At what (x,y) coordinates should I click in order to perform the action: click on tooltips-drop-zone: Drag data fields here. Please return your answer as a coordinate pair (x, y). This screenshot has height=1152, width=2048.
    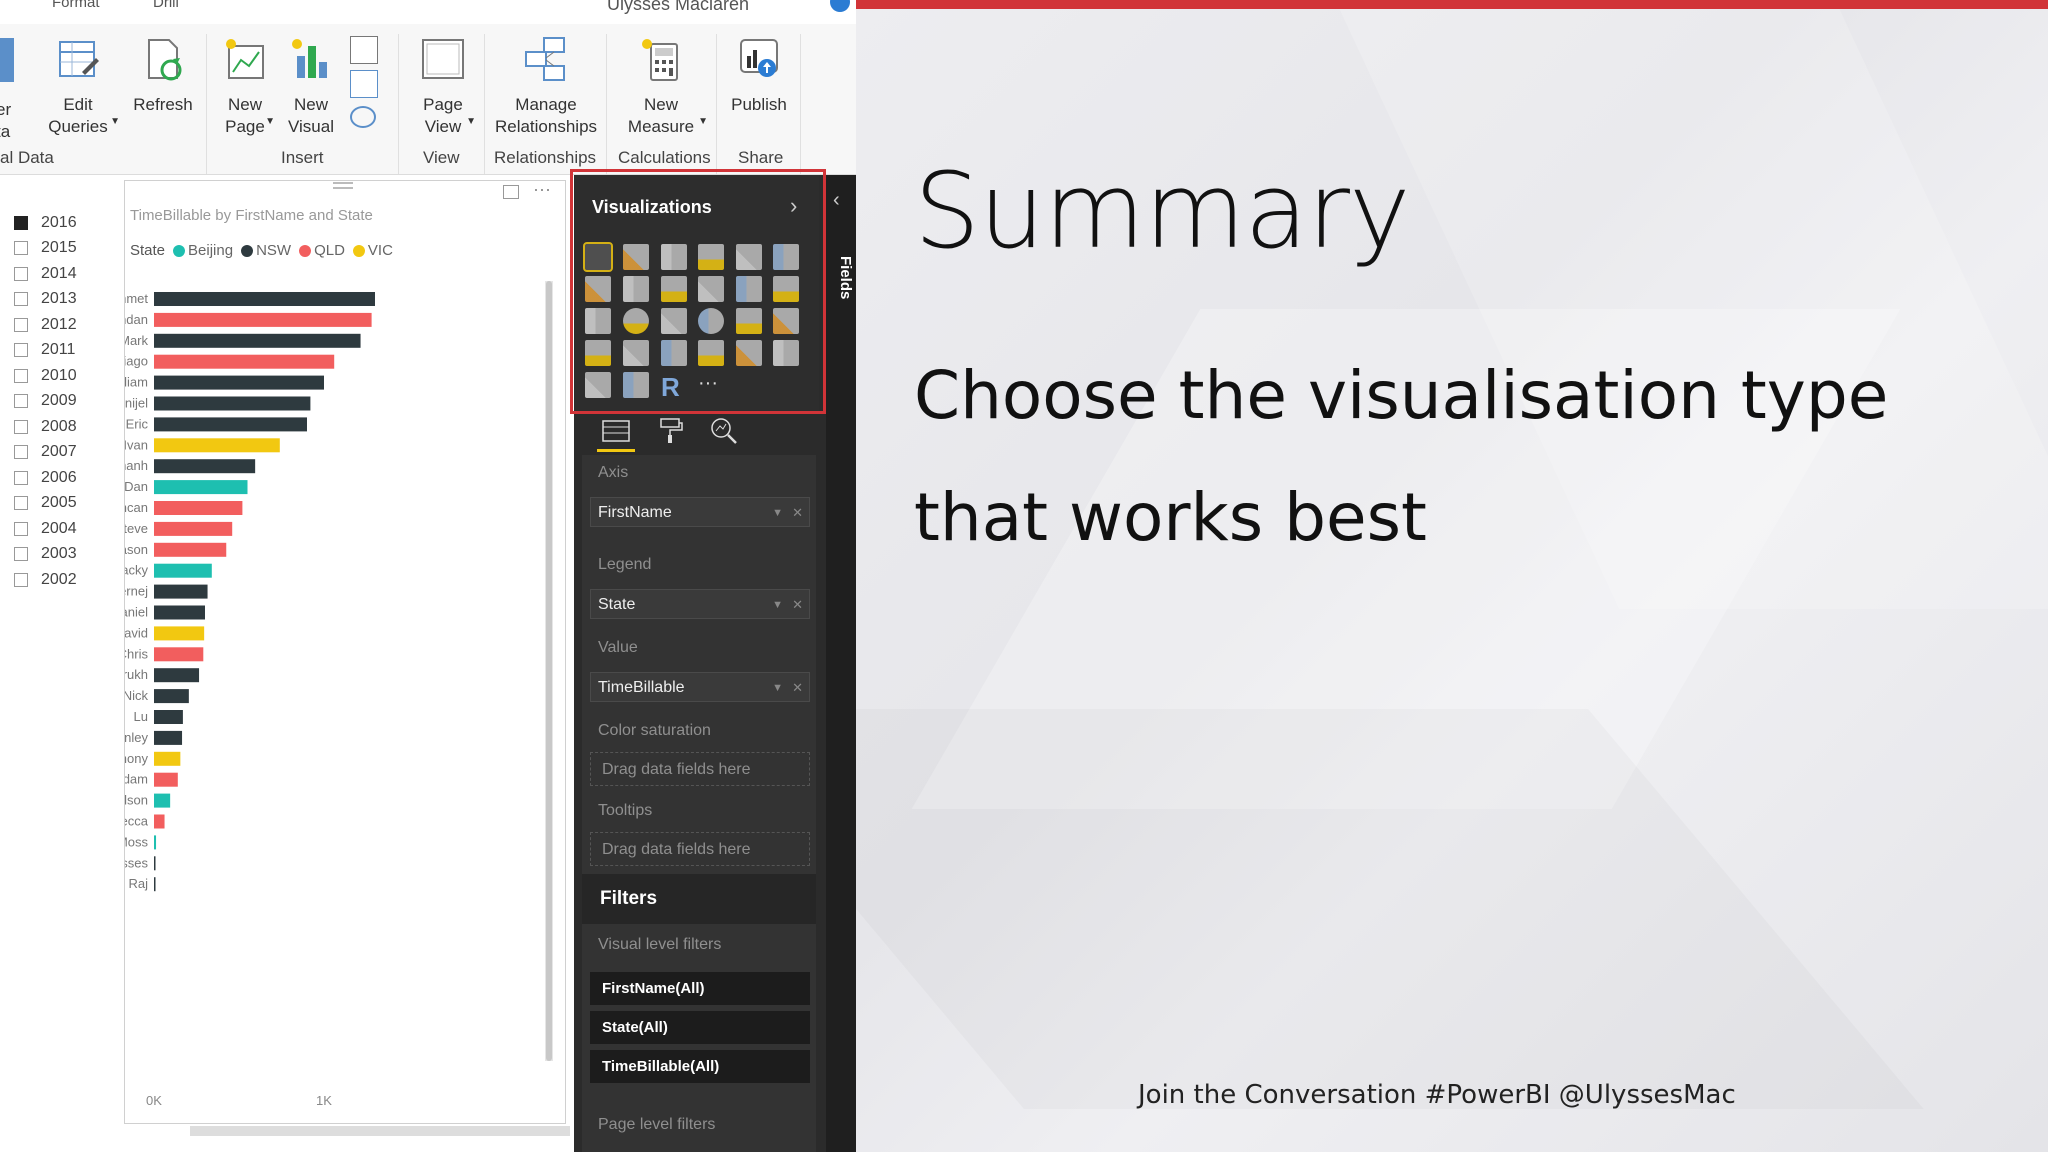
    Looking at the image, I should click on (700, 849).